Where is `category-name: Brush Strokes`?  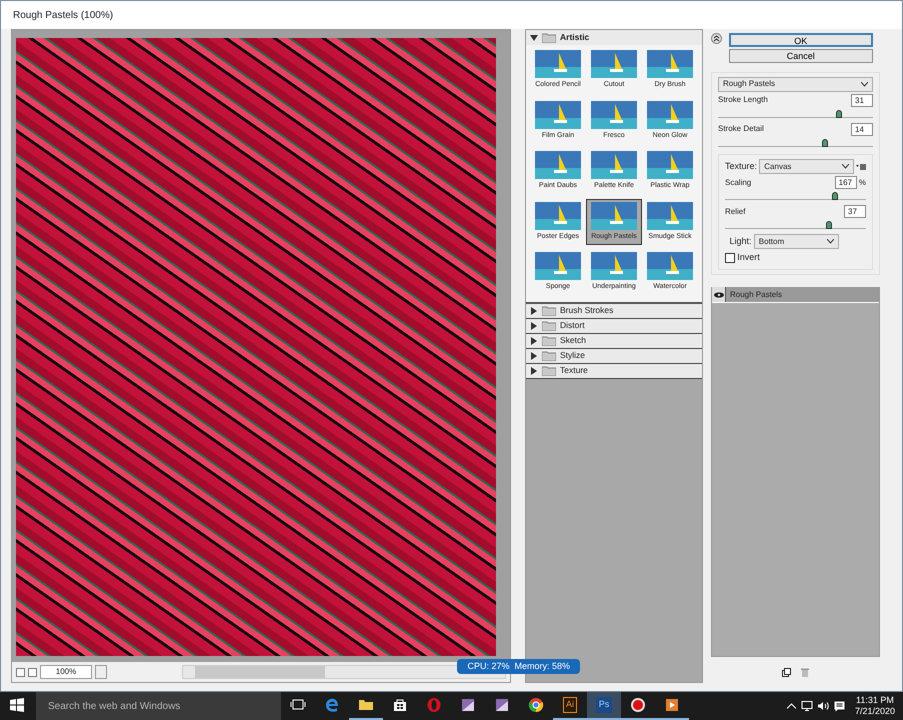
category-name: Brush Strokes is located at coordinates (587, 310).